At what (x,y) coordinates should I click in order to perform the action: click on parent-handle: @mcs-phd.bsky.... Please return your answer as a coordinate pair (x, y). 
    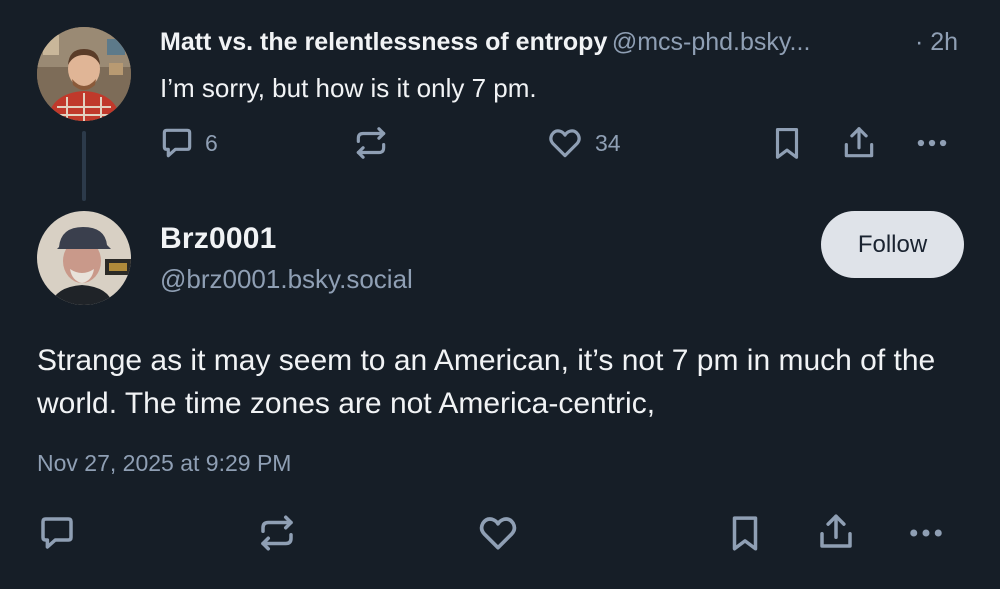
    Looking at the image, I should click on (711, 42).